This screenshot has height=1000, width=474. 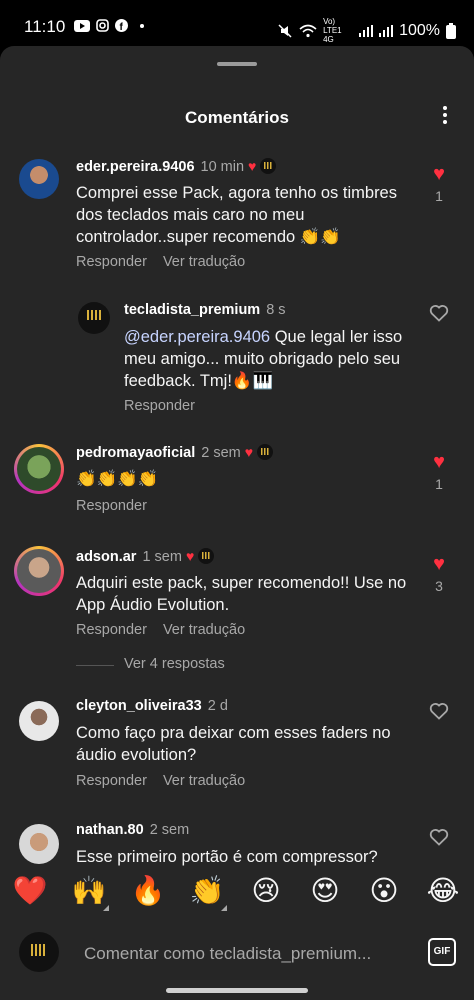 I want to click on comment-username: tecladista_premium, so click(x=192, y=310).